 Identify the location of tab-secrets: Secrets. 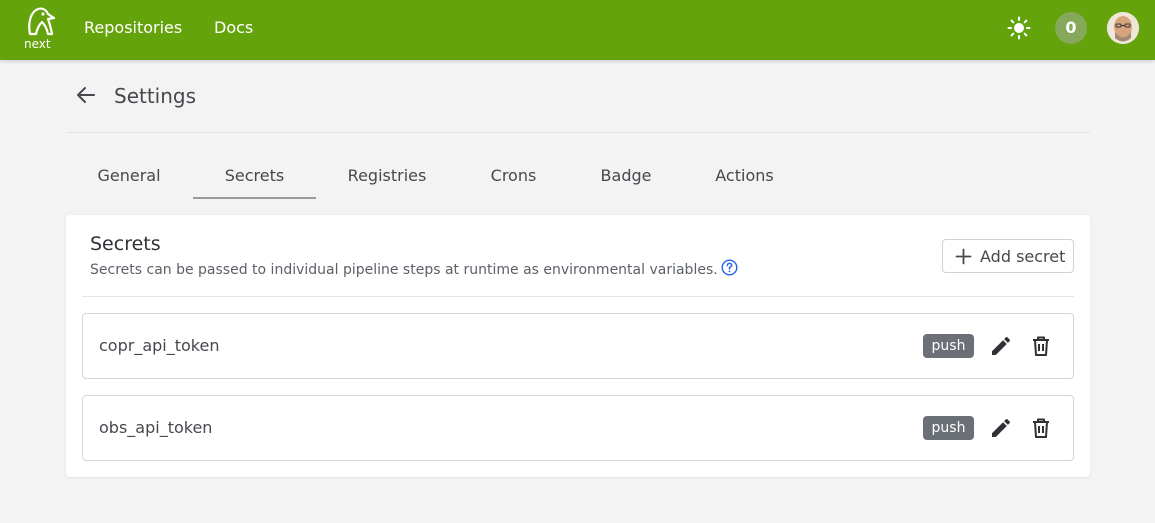
(254, 177).